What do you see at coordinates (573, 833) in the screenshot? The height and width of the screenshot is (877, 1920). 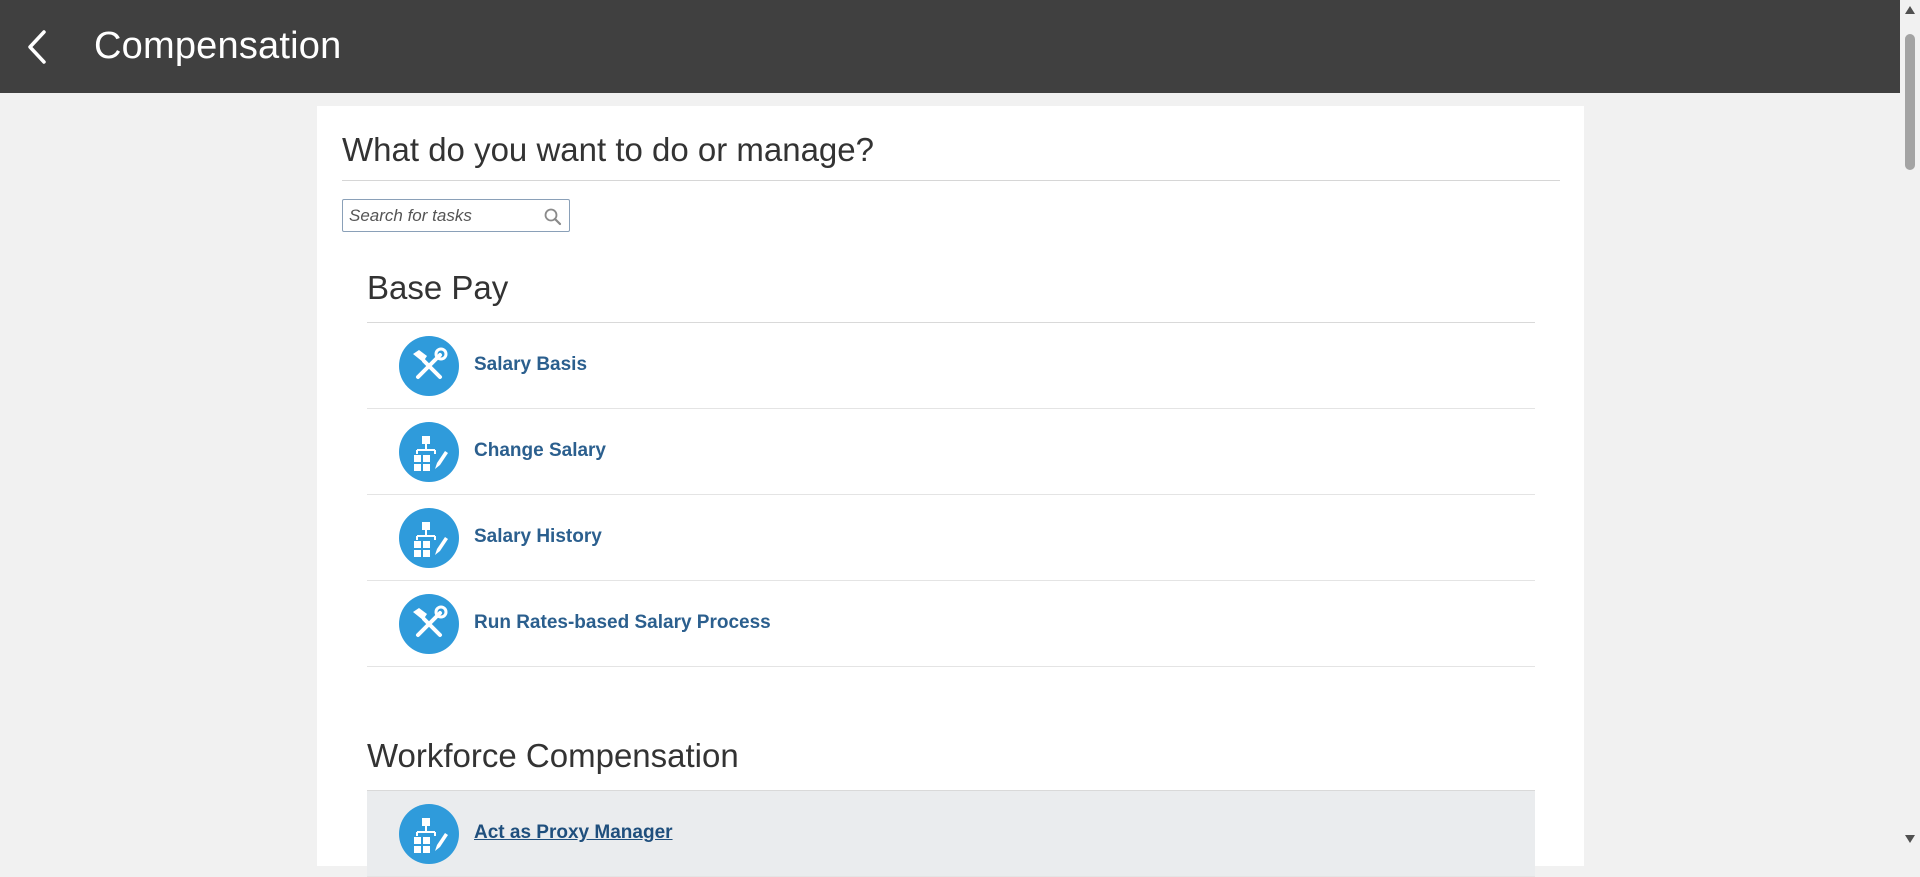 I see `task-link: Act as Proxy Manager` at bounding box center [573, 833].